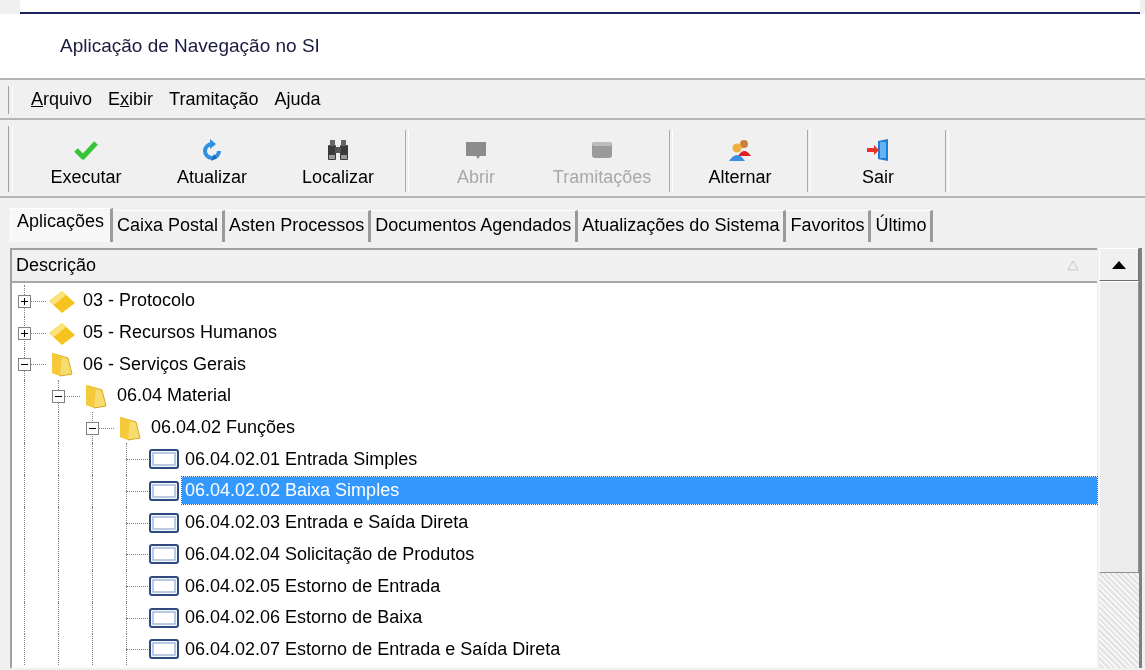 The width and height of the screenshot is (1145, 670). I want to click on tree-item: 06.04.02.01 Entrada Simples, so click(639, 459).